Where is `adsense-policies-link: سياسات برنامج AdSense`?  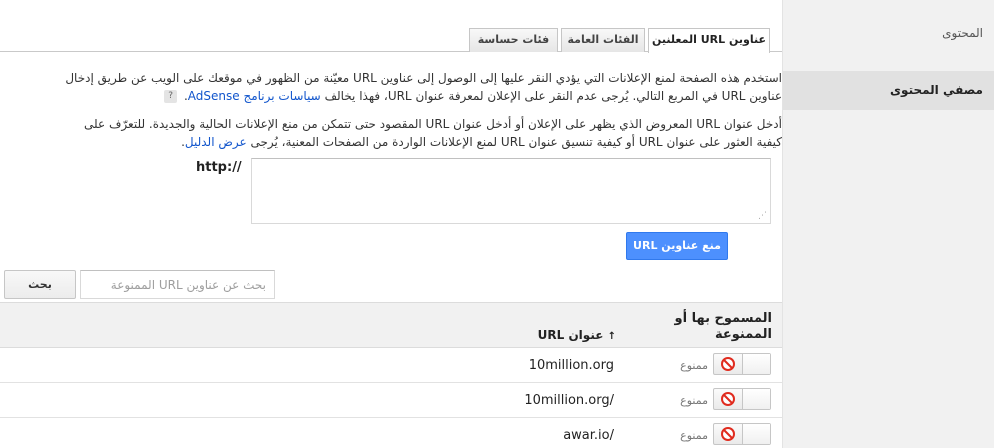 adsense-policies-link: سياسات برنامج AdSense is located at coordinates (254, 96).